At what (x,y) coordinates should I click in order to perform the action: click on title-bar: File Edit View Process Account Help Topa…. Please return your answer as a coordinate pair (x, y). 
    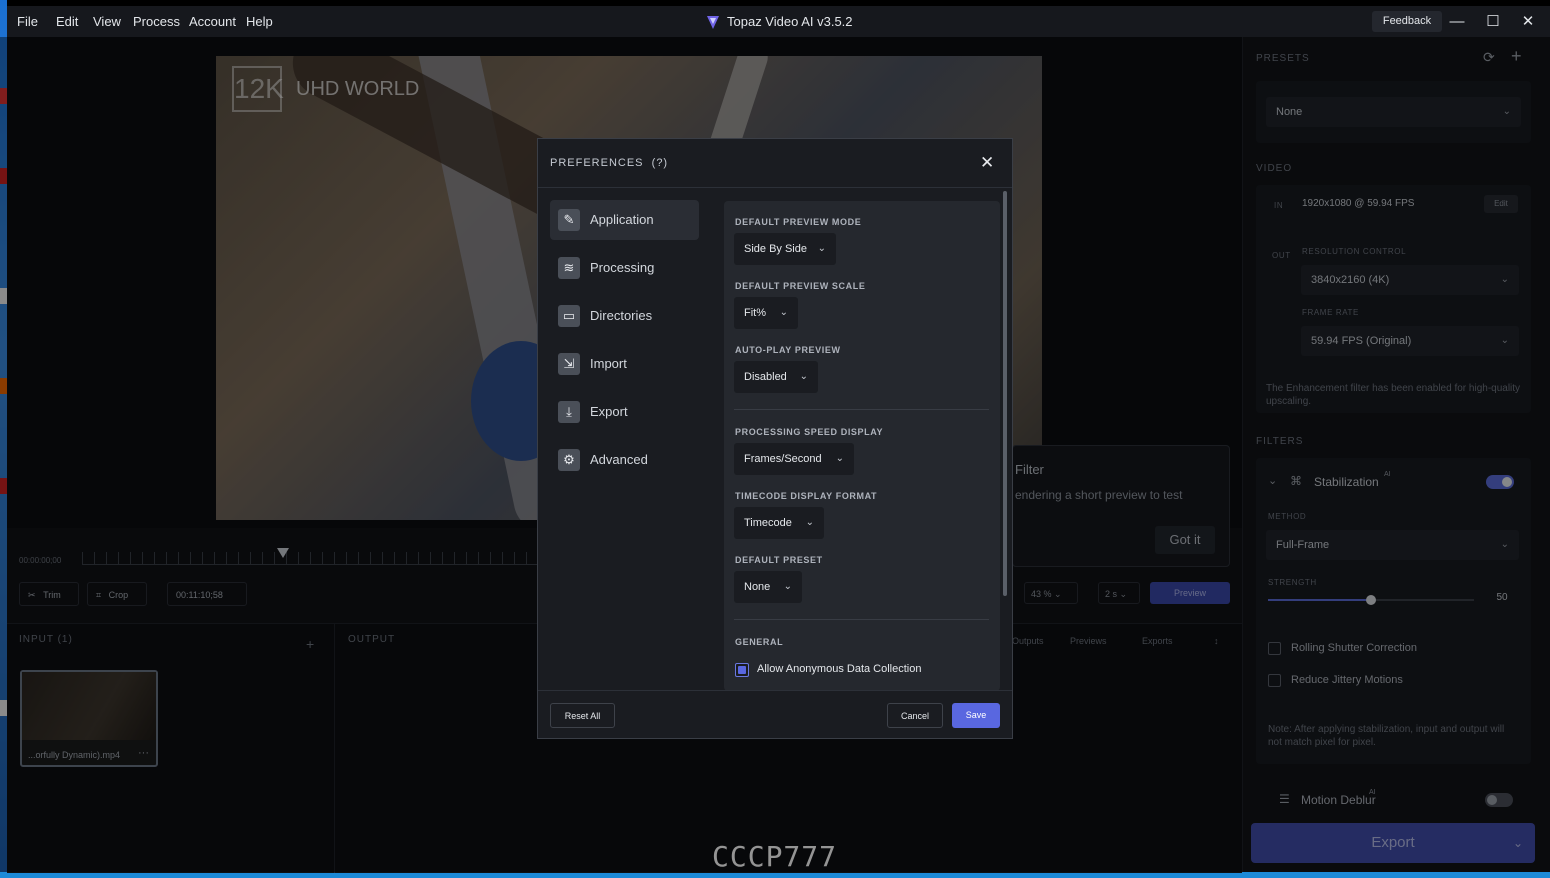
    Looking at the image, I should click on (778, 21).